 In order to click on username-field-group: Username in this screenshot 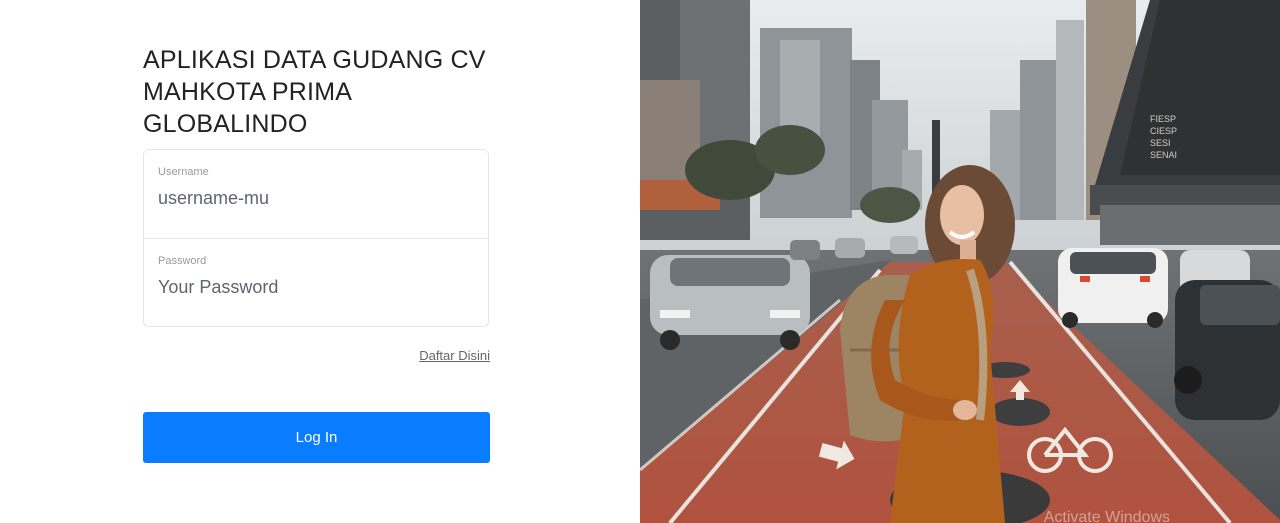, I will do `click(316, 194)`.